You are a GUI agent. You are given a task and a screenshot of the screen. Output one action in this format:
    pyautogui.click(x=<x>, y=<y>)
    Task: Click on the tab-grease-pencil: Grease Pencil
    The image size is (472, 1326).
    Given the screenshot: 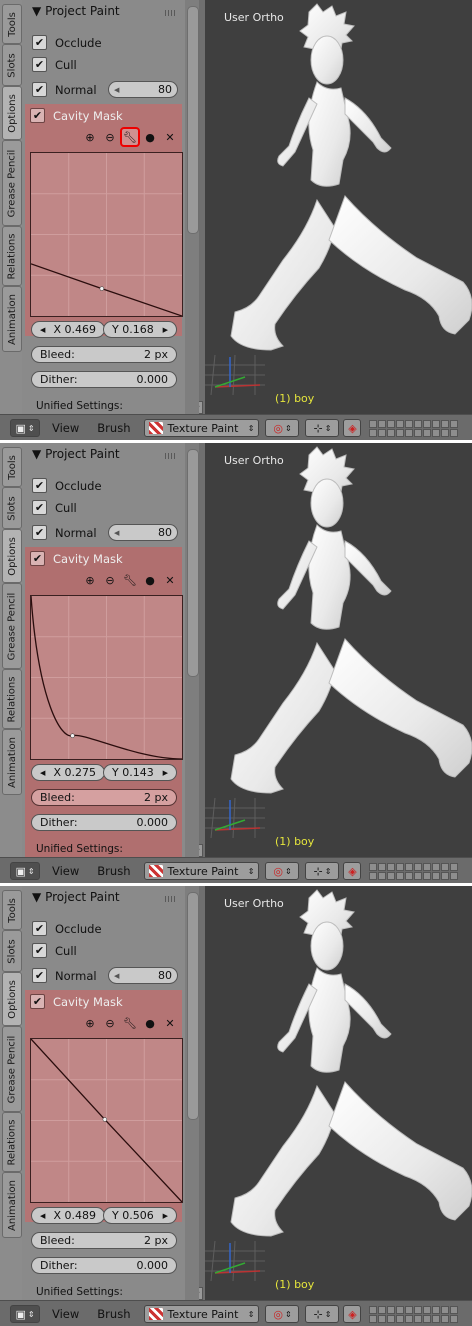 What is the action you would take?
    pyautogui.click(x=12, y=1069)
    